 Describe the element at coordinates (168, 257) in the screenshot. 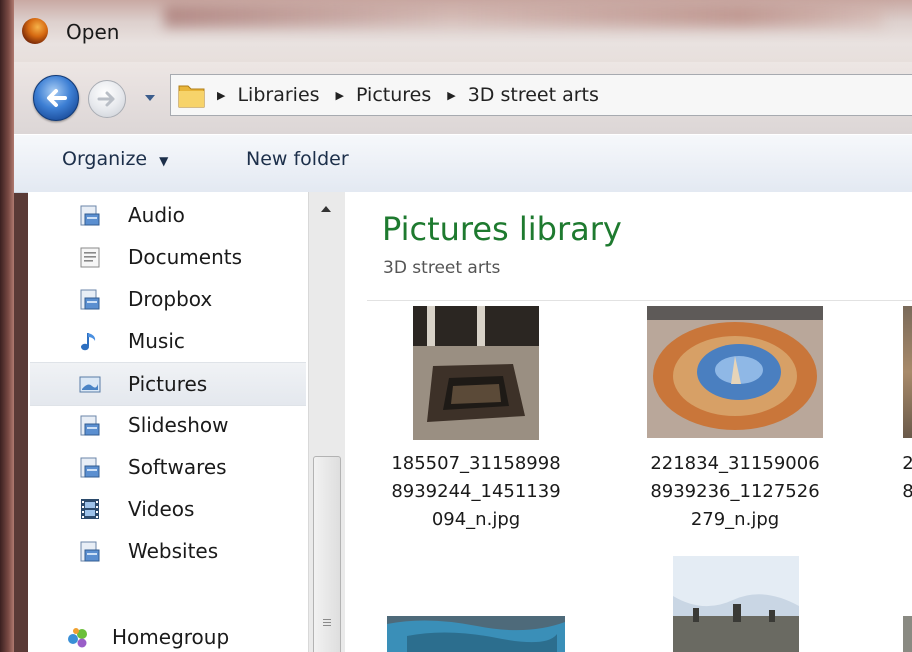

I see `sidebar-item-documents: Documents` at that location.